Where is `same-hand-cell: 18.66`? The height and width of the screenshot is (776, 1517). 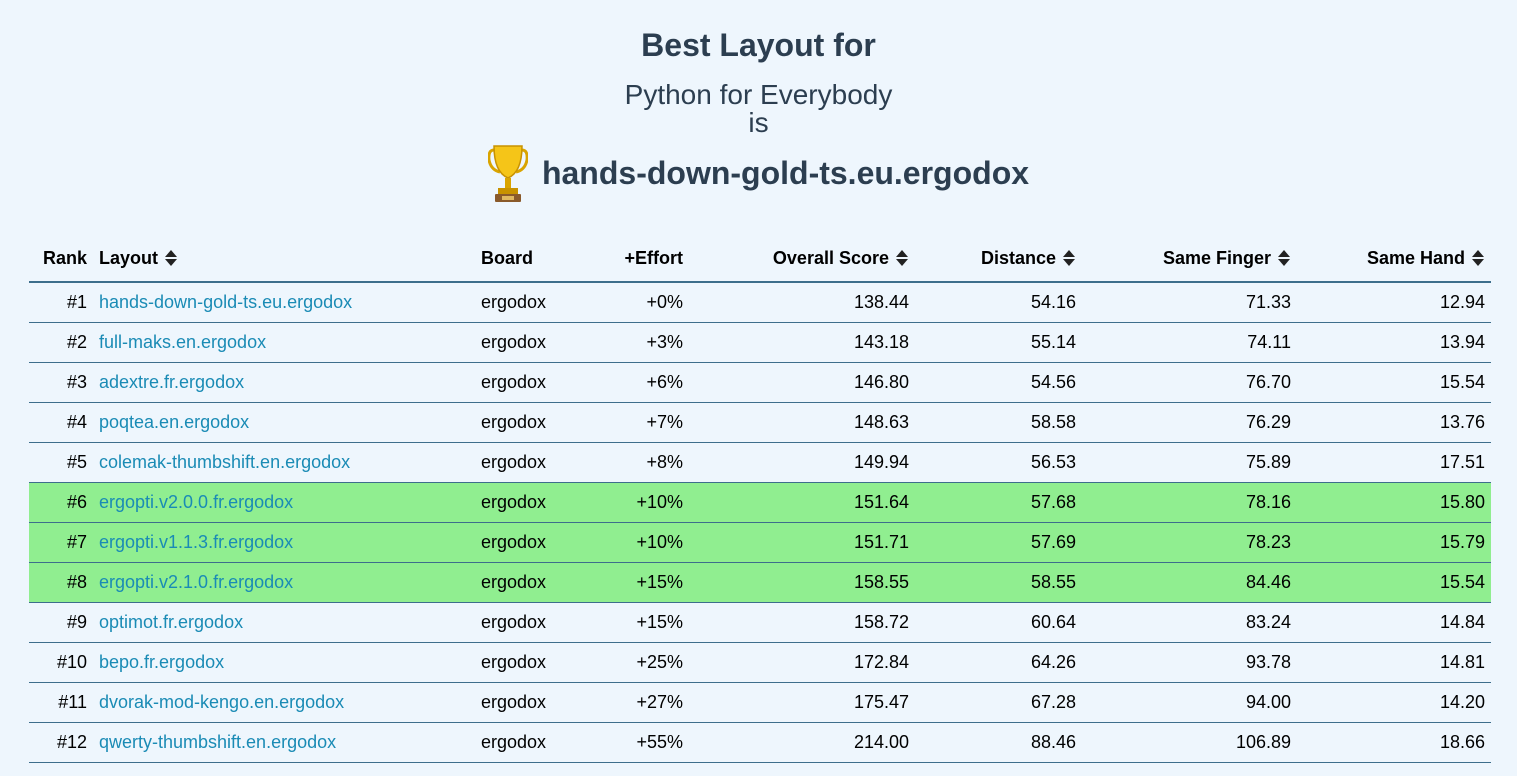
same-hand-cell: 18.66 is located at coordinates (1394, 742).